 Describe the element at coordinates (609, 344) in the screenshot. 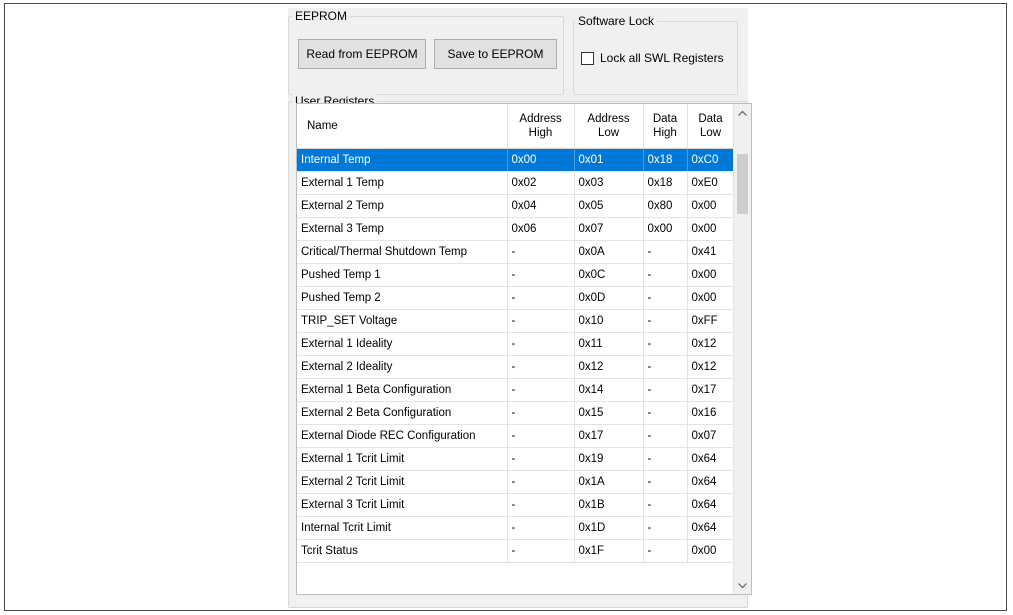

I see `cell-address-low: 0x11` at that location.